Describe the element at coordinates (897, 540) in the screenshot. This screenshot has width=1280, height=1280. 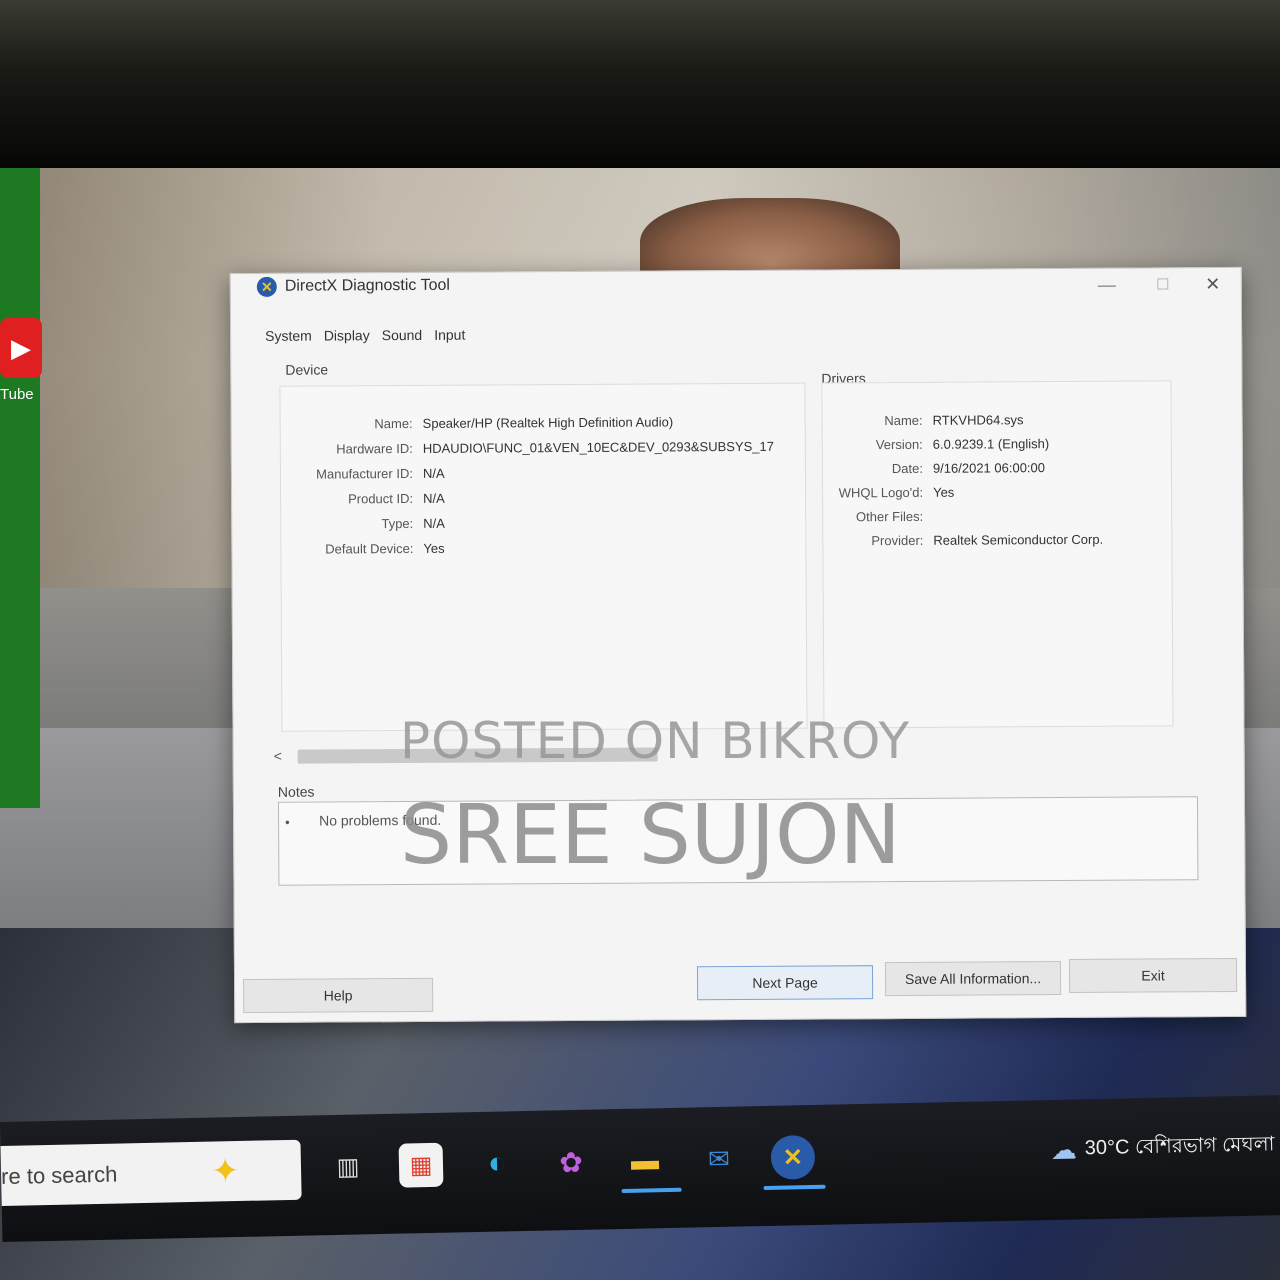
I see `field-label: Provider:` at that location.